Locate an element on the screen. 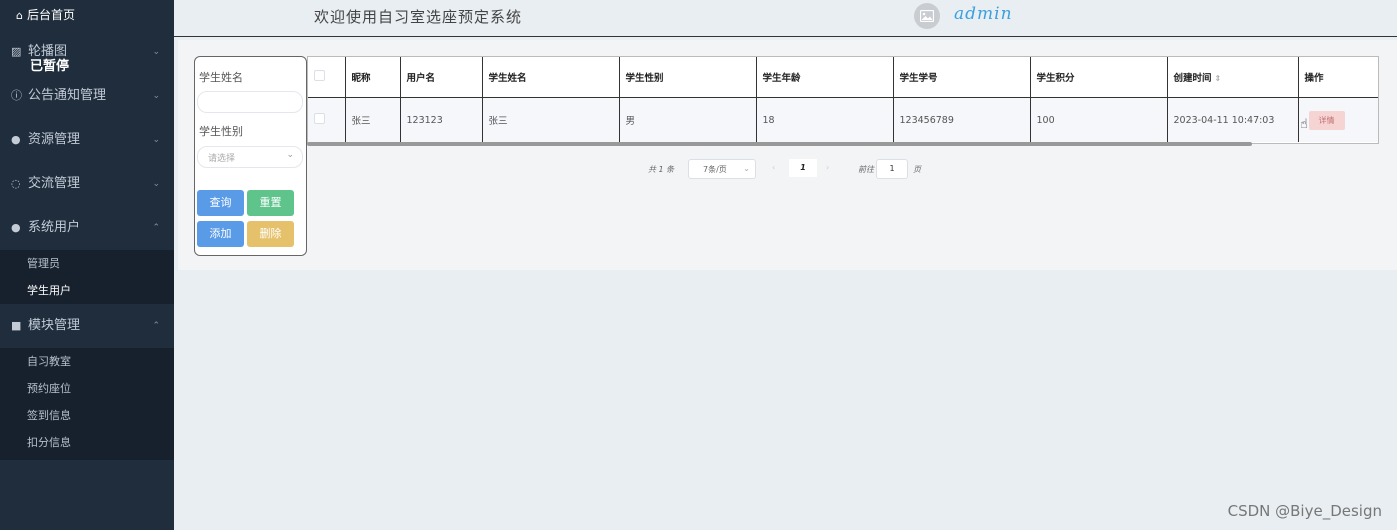 This screenshot has height=530, width=1397. info-icon: ⓘ is located at coordinates (16, 95).